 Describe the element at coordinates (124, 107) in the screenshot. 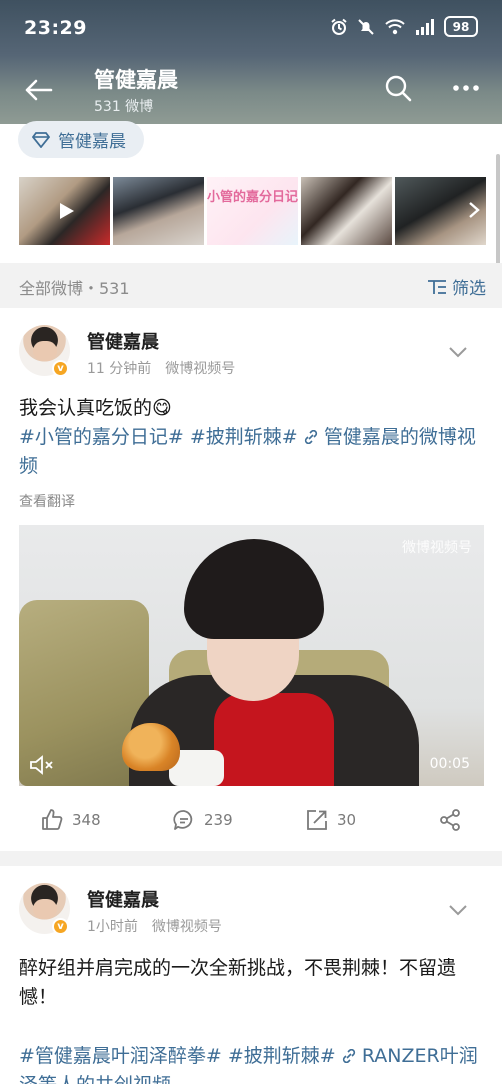

I see `header-post-count: 531 微博` at that location.